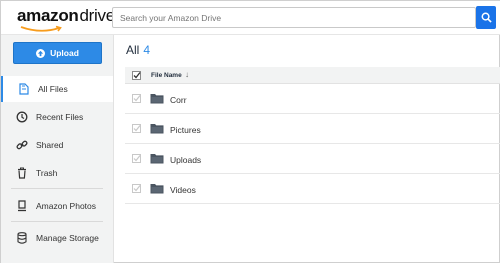 The height and width of the screenshot is (263, 500). I want to click on sidebar-item-all-files: All Files, so click(57, 89).